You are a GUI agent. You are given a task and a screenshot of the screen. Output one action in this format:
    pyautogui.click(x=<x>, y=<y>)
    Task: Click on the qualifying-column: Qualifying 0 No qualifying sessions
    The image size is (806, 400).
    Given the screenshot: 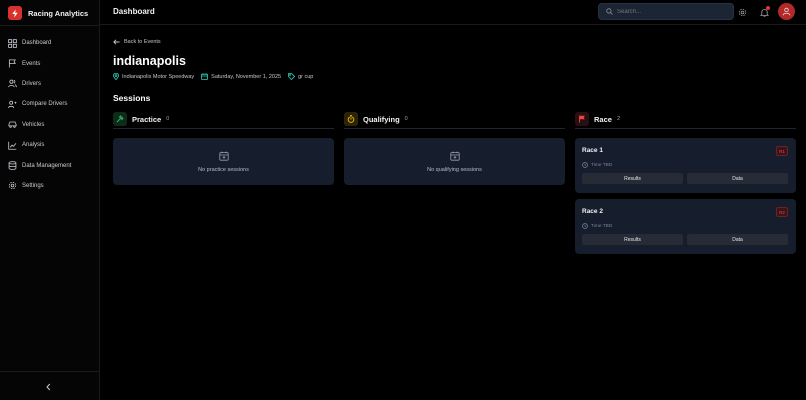 What is the action you would take?
    pyautogui.click(x=454, y=148)
    